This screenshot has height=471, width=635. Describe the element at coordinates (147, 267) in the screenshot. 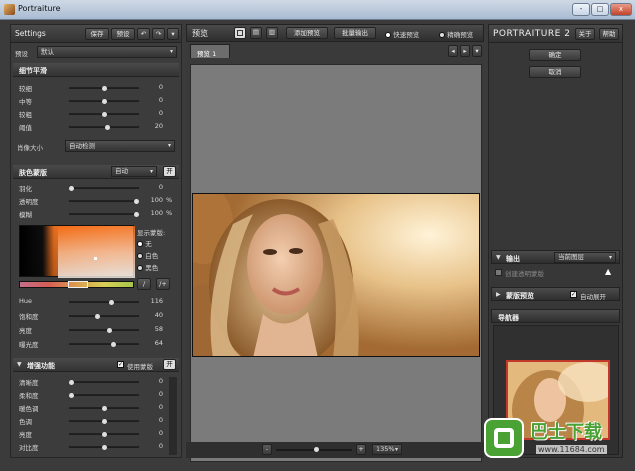

I see `mask-radio-black: 黑色` at that location.